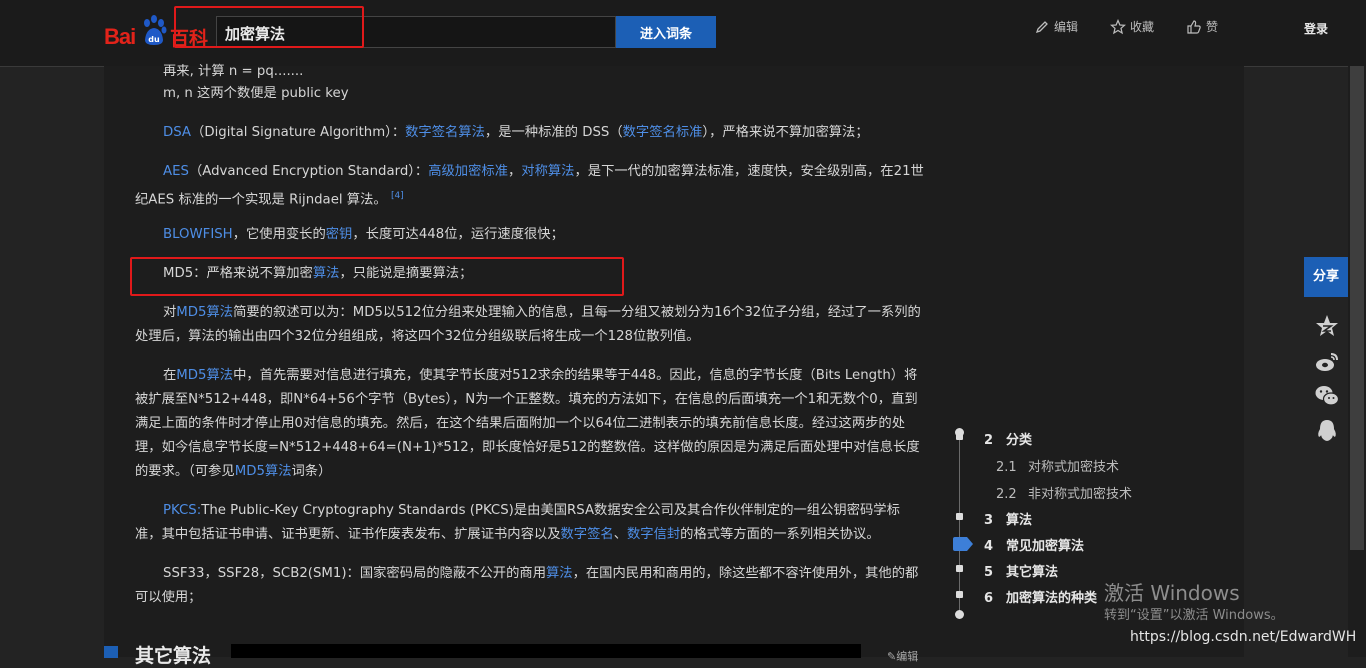  Describe the element at coordinates (1202, 26) in the screenshot. I see `like-action: 赞` at that location.